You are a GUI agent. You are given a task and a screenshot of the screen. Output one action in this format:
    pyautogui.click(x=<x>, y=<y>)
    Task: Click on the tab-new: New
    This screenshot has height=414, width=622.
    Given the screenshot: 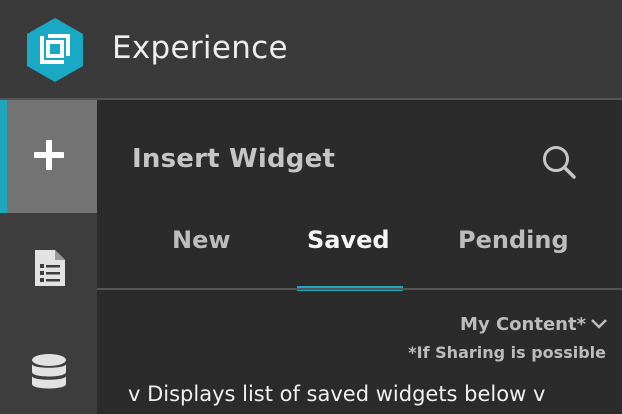 What is the action you would take?
    pyautogui.click(x=201, y=240)
    